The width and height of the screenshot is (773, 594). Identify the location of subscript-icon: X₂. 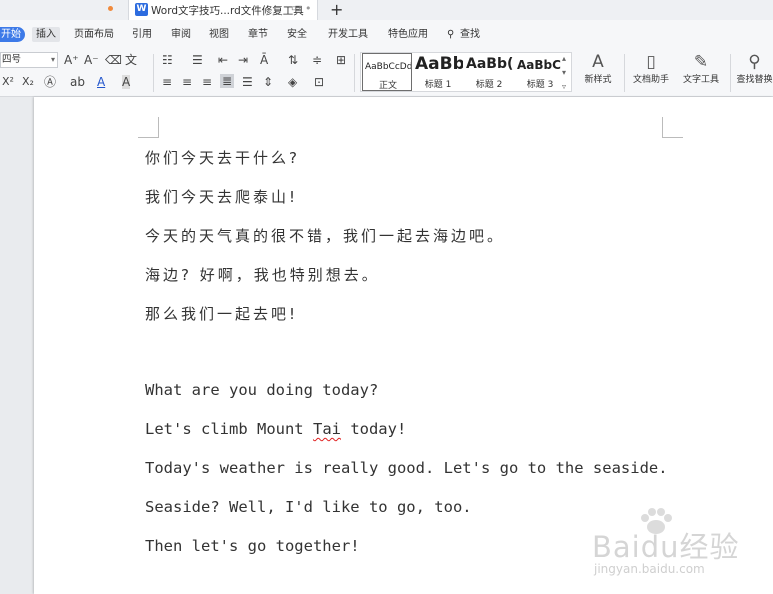
(28, 82).